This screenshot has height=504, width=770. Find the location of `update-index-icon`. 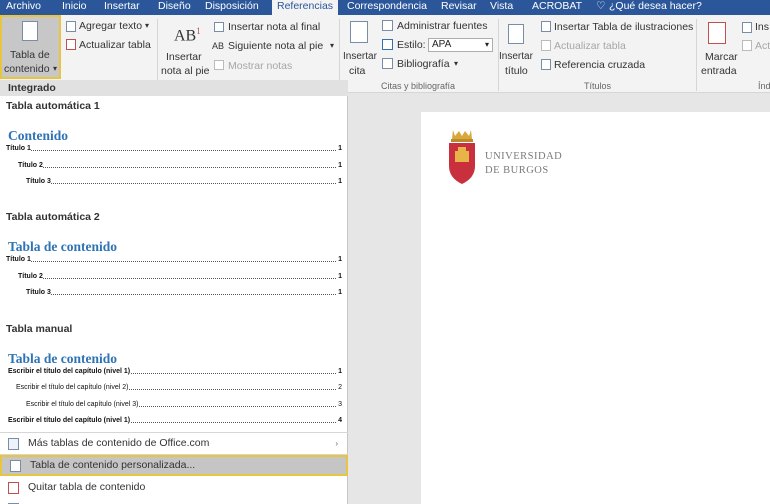

update-index-icon is located at coordinates (747, 45).